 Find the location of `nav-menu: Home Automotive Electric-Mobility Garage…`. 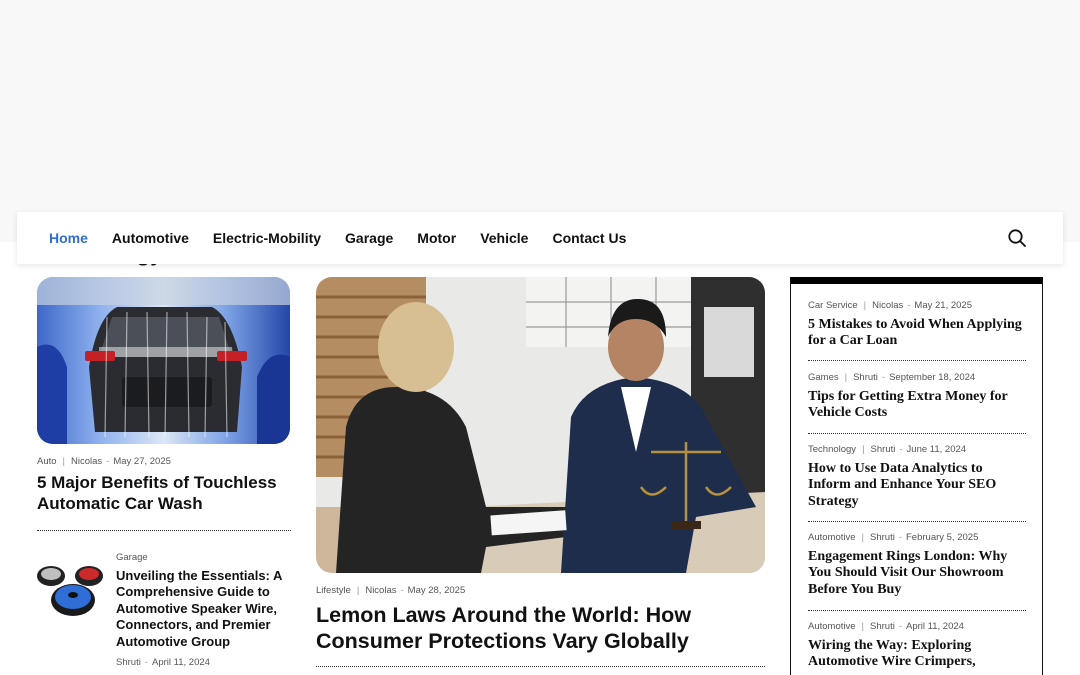

nav-menu: Home Automotive Electric-Mobility Garage… is located at coordinates (349, 238).